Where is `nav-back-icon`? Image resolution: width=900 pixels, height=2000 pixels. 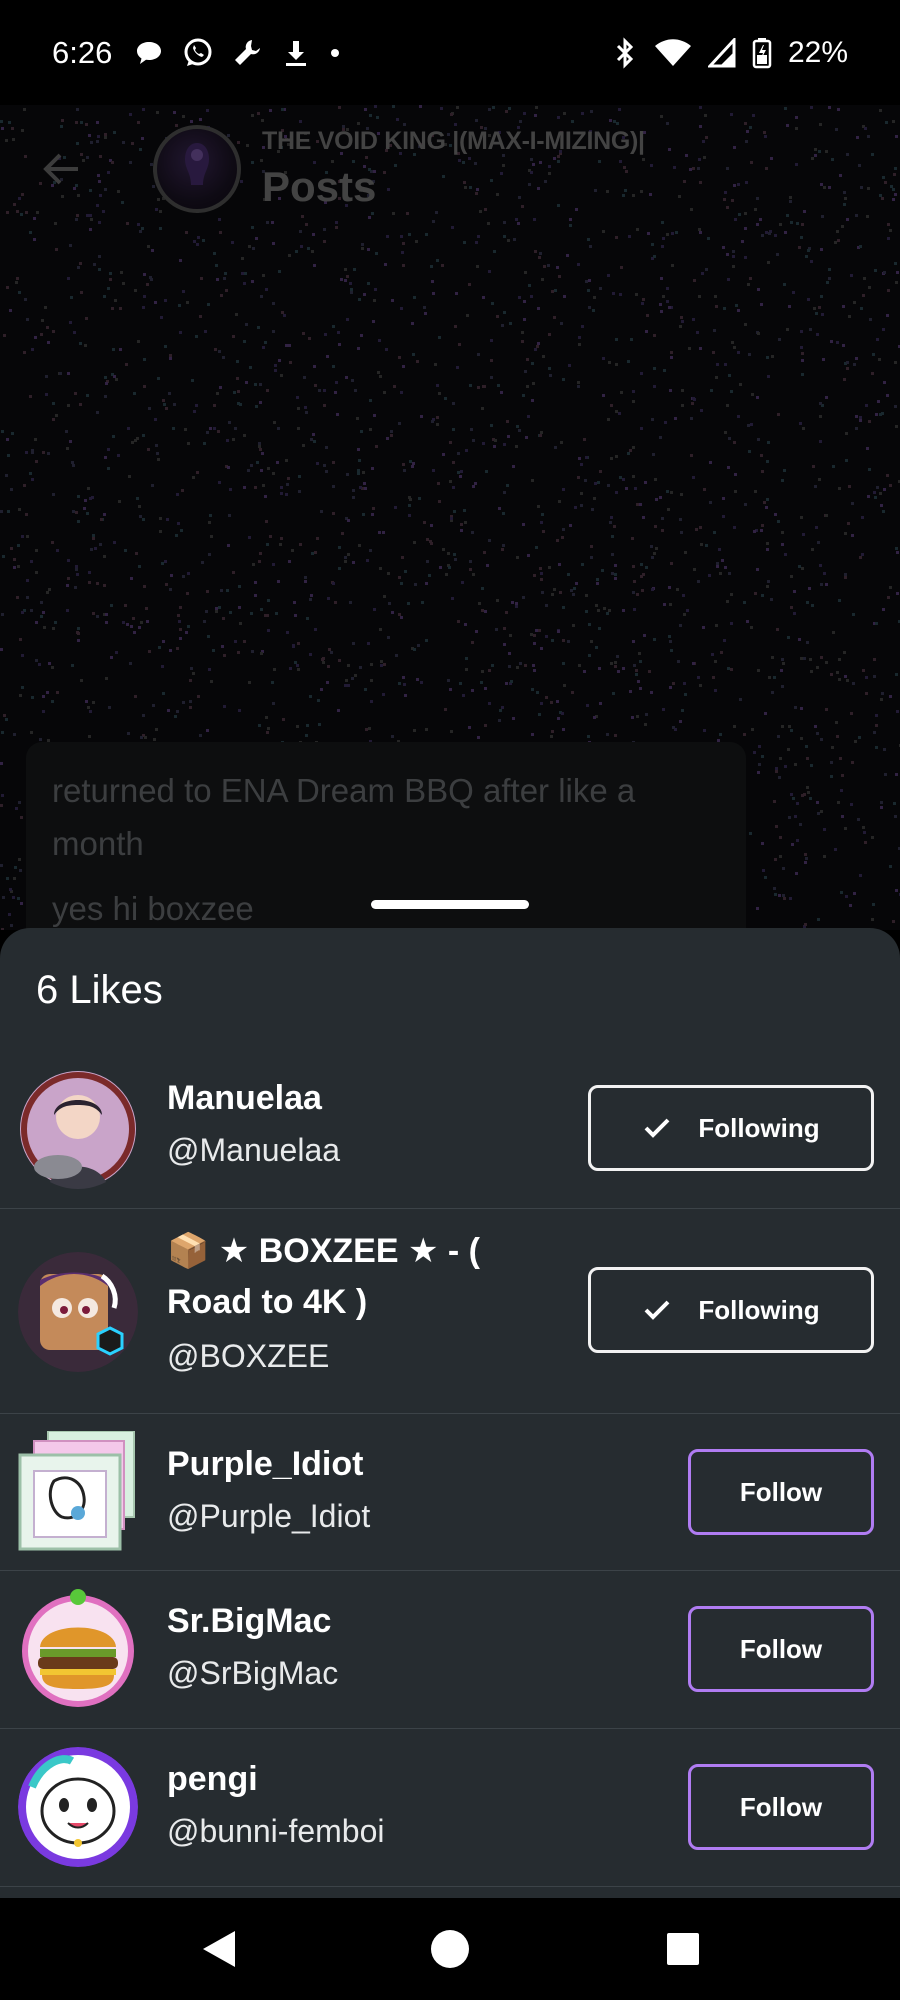
nav-back-icon is located at coordinates (219, 1949).